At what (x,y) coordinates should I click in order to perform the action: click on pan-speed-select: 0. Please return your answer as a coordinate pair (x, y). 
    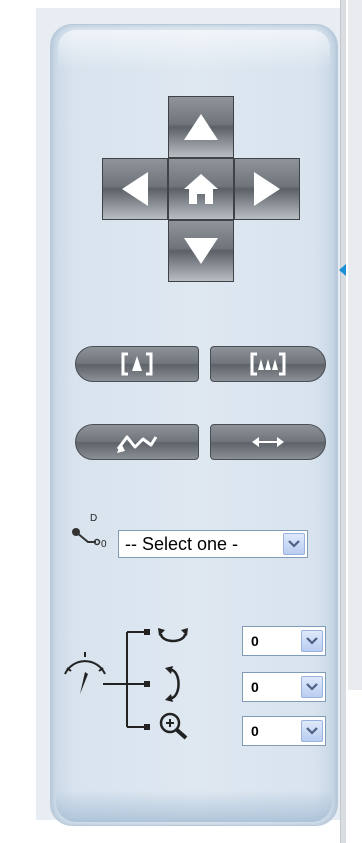
    Looking at the image, I should click on (284, 641).